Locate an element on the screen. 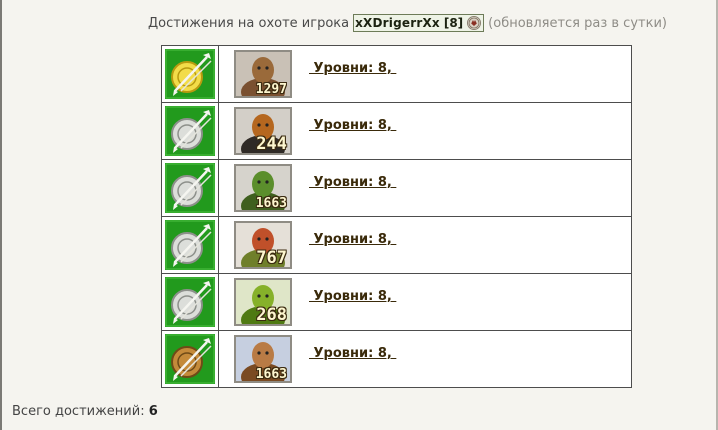 Image resolution: width=718 pixels, height=430 pixels. achievement-row: 767 Уровни: 8, is located at coordinates (396, 245).